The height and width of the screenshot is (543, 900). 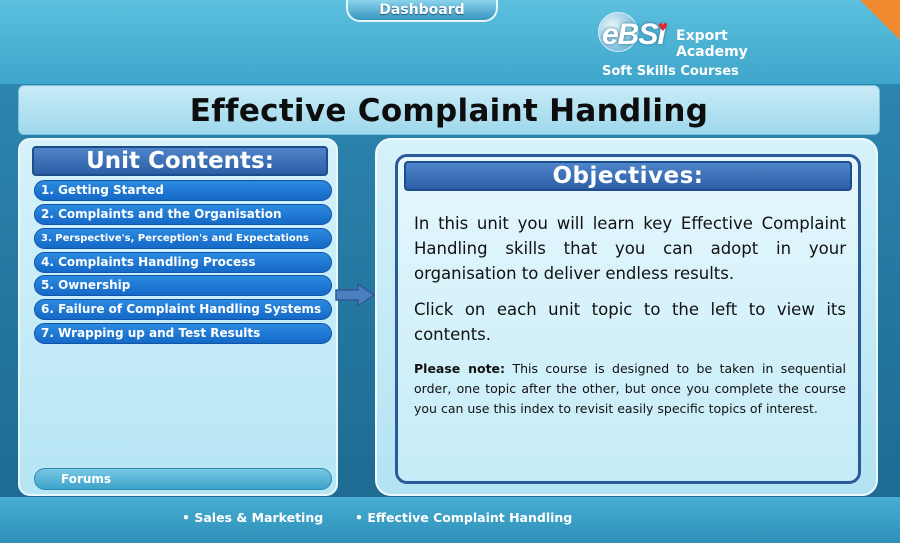 What do you see at coordinates (663, 27) in the screenshot?
I see `heart-icon: ♥` at bounding box center [663, 27].